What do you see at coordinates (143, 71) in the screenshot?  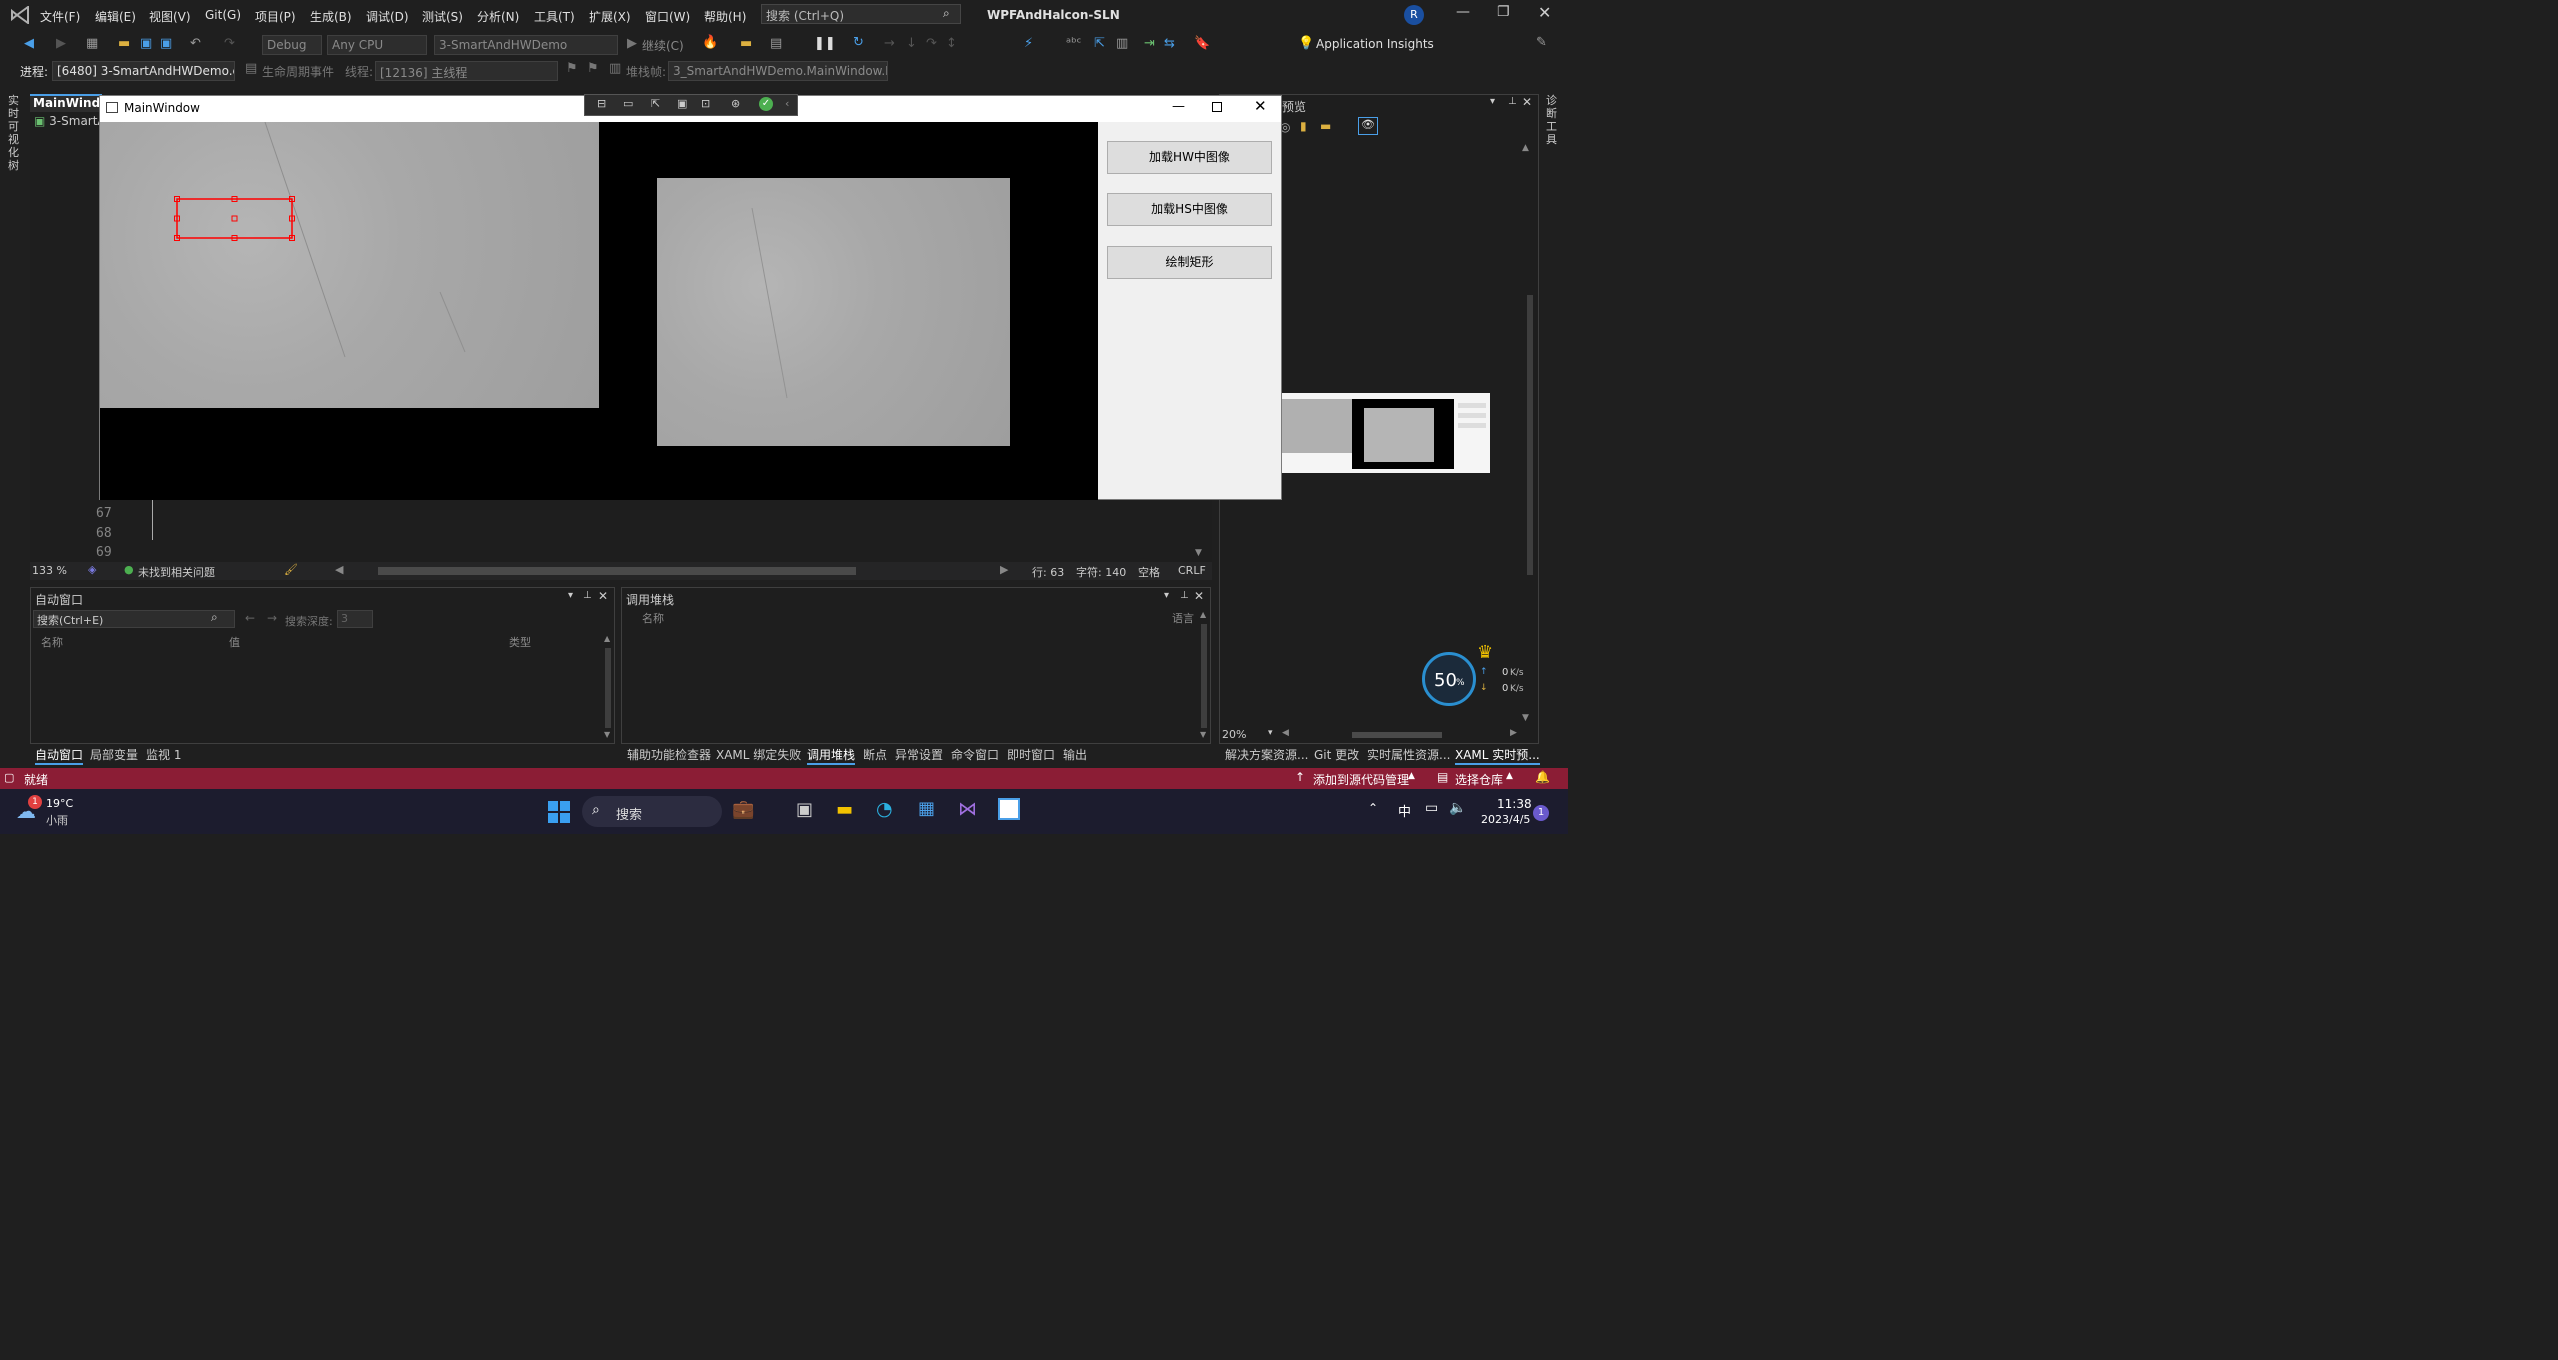 I see `process-select: [6480] 3-SmartAndHWDemo.e` at bounding box center [143, 71].